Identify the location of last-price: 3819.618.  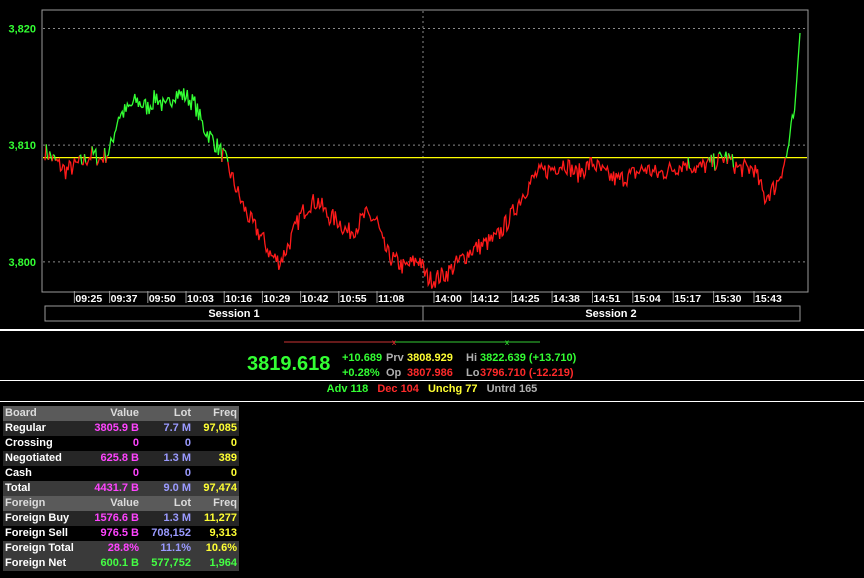
(289, 364).